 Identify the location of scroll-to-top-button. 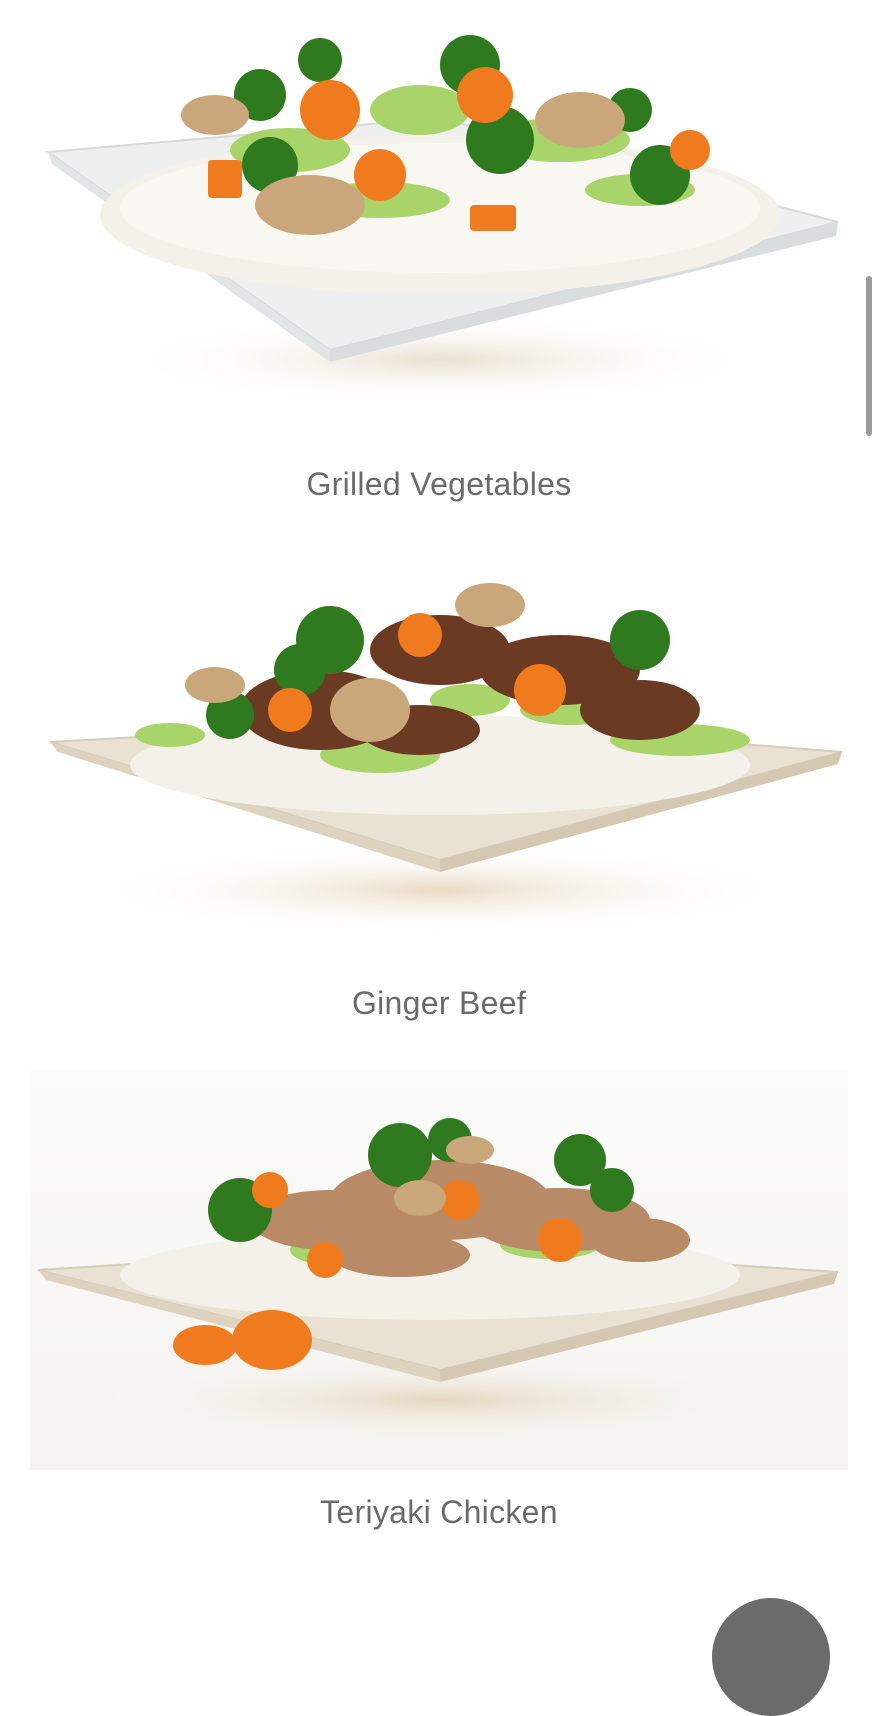
(771, 1657).